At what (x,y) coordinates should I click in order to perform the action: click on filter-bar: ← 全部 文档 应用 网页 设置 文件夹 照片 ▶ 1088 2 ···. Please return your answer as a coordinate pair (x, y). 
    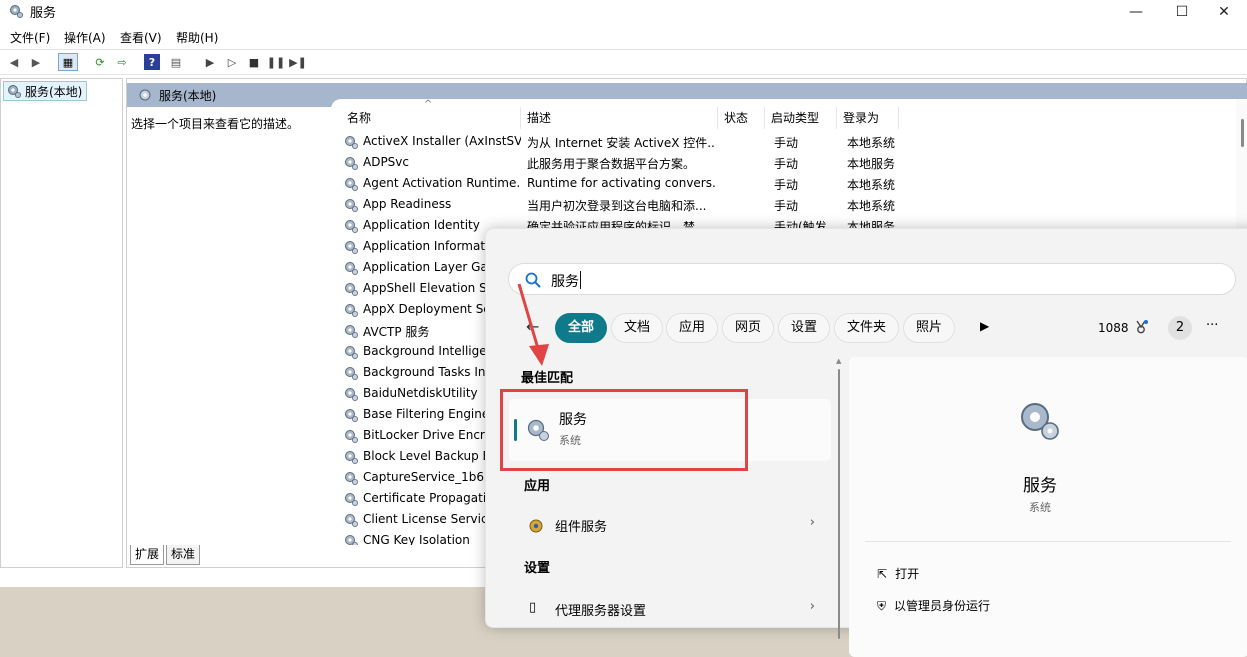
    Looking at the image, I should click on (866, 327).